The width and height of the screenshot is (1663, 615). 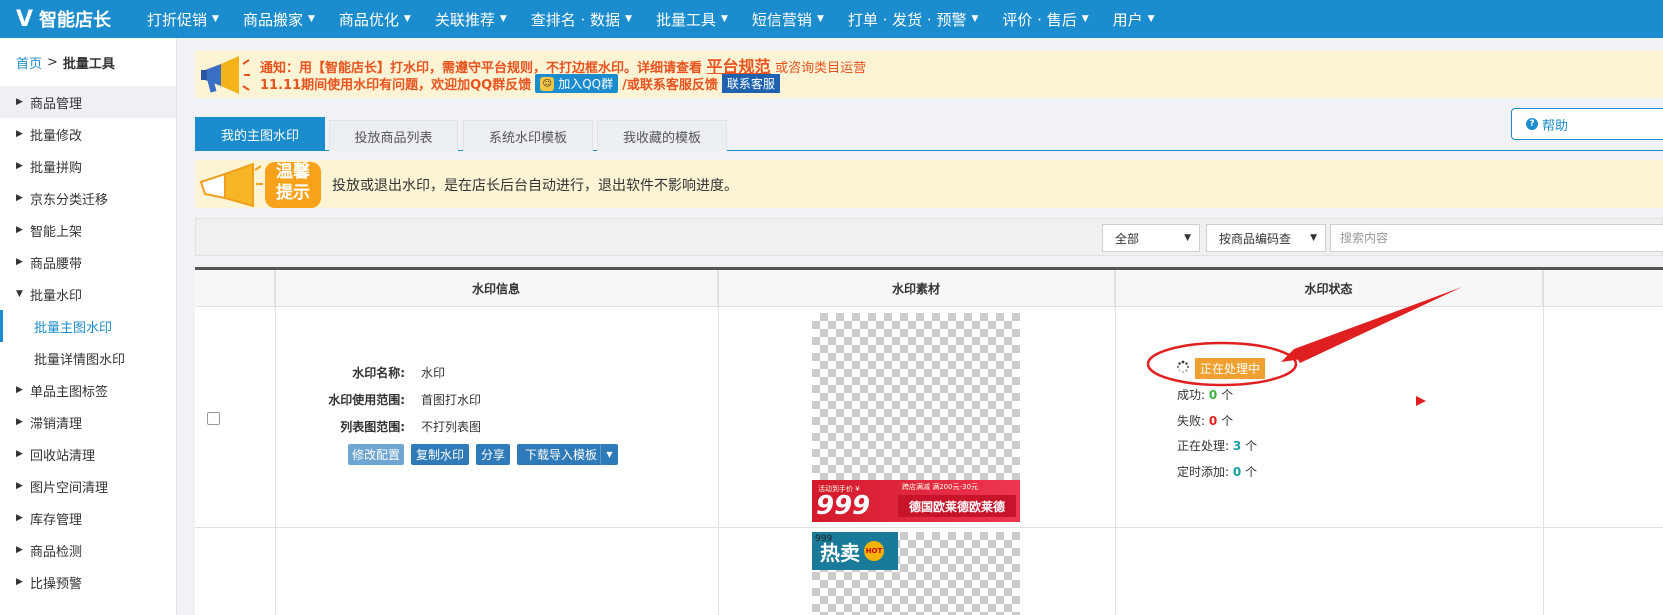 What do you see at coordinates (1127, 238) in the screenshot?
I see `status-filter-value: 全部` at bounding box center [1127, 238].